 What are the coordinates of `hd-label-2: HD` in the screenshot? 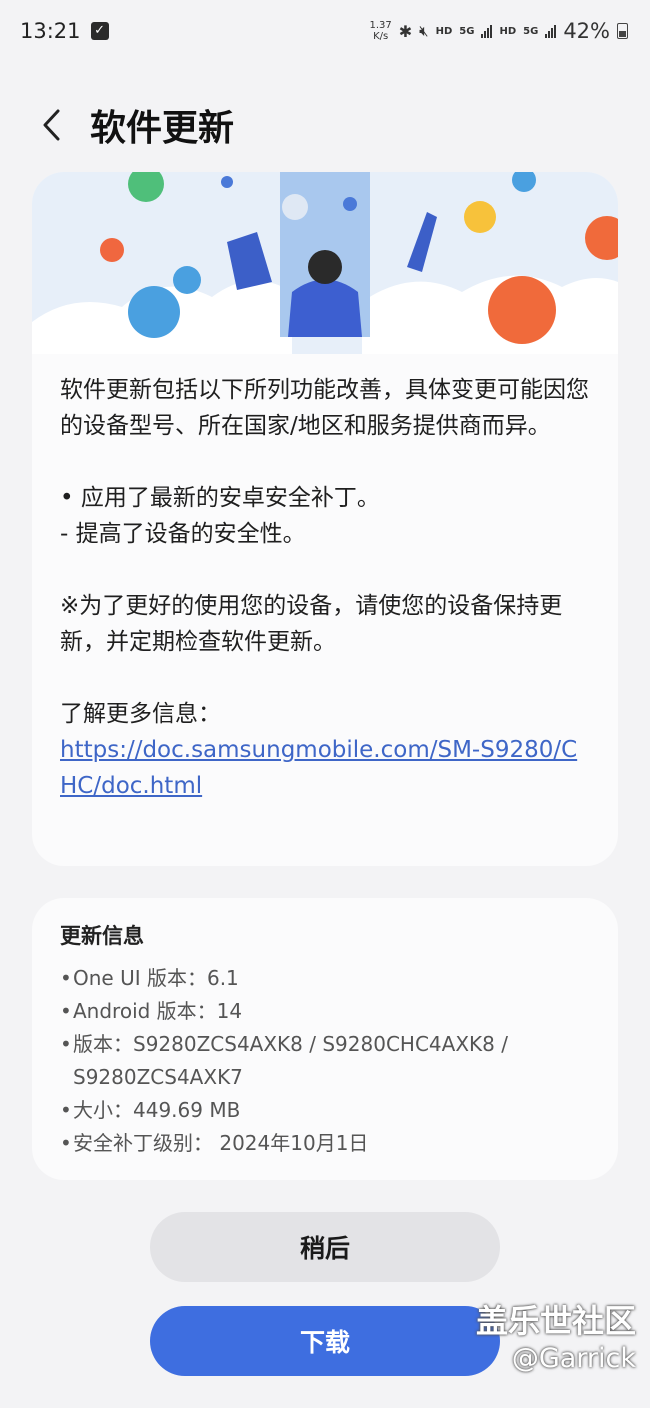 It's located at (508, 31).